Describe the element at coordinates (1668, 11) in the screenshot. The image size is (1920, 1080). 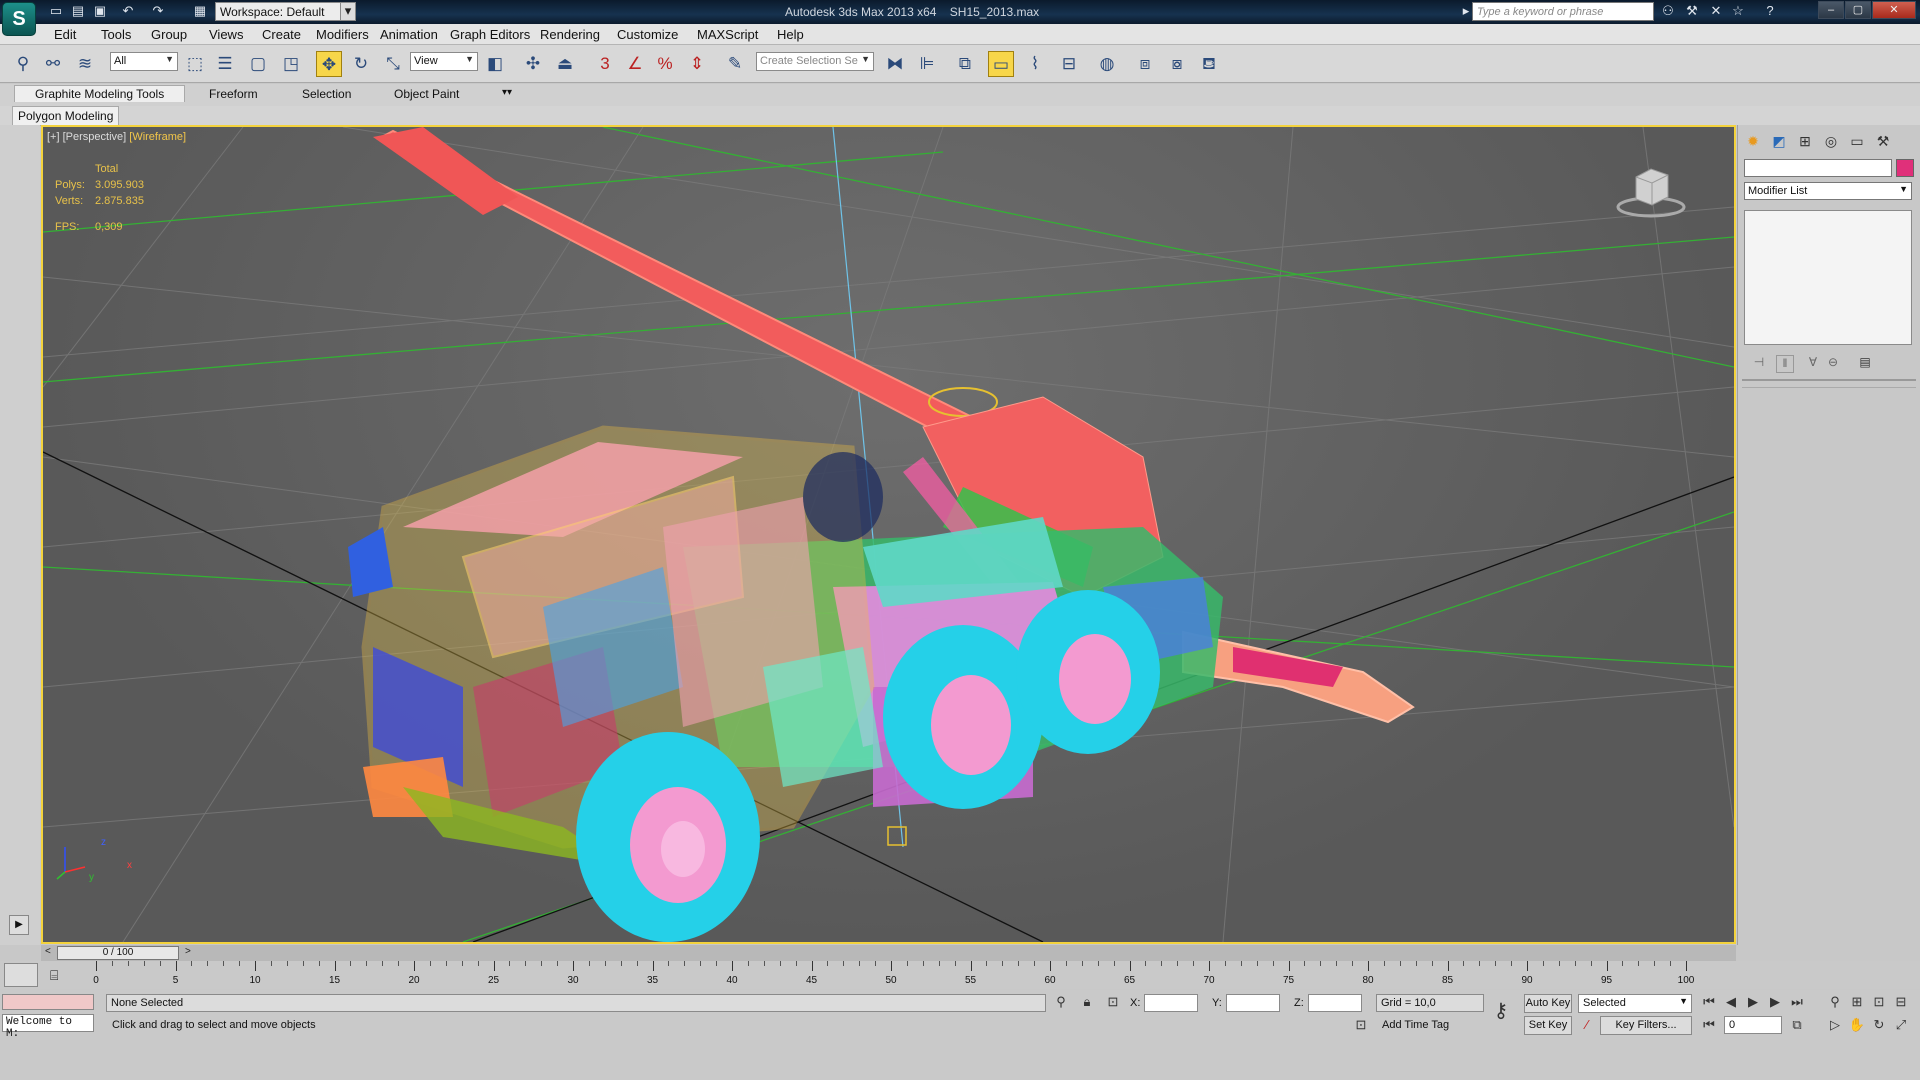
I see `binoculars-icon: ⚇` at that location.